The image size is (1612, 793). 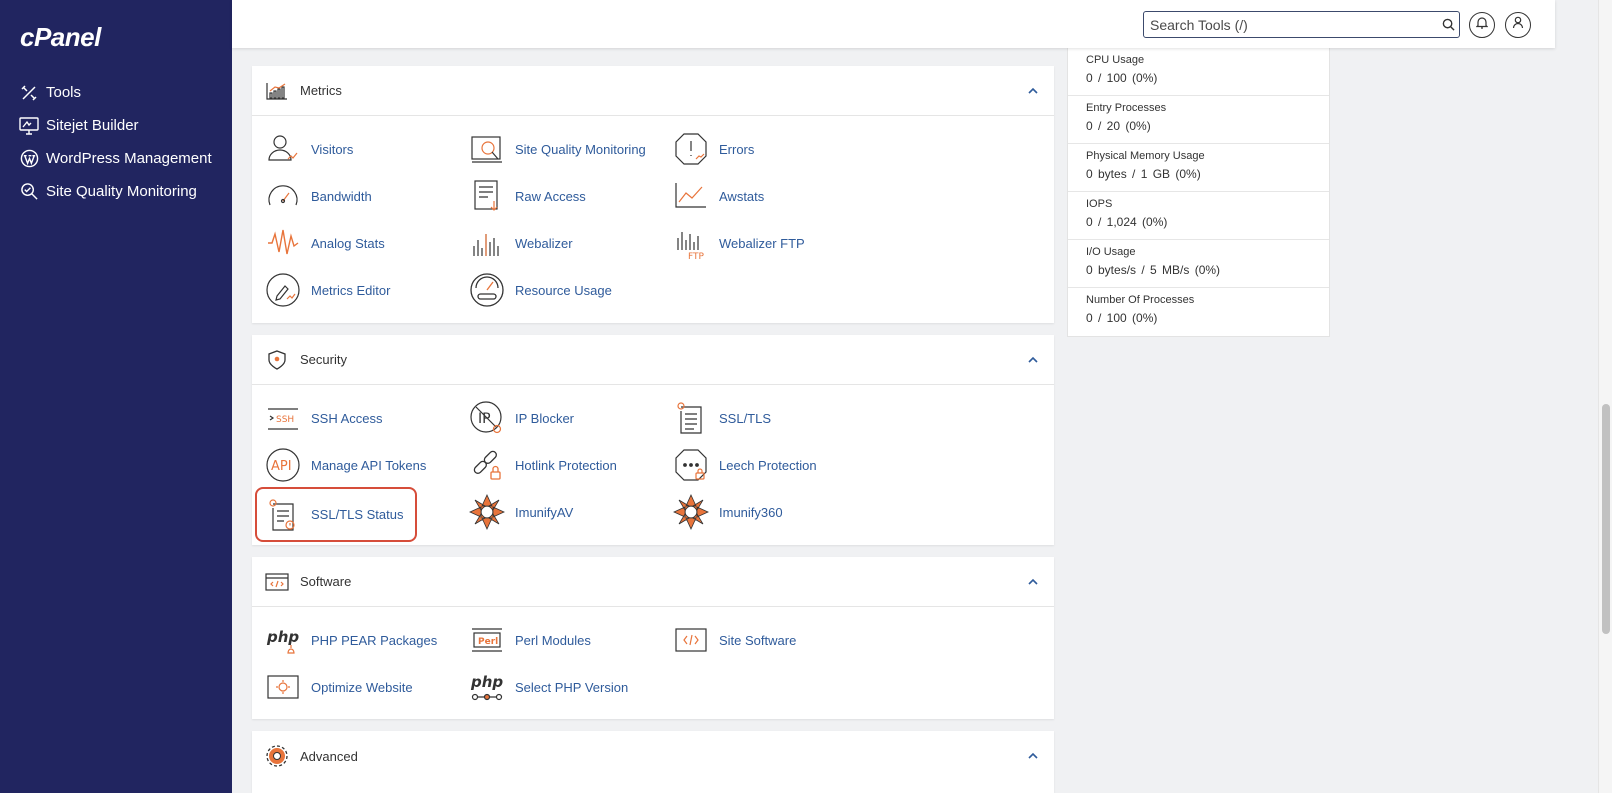 What do you see at coordinates (277, 582) in the screenshot?
I see `software-icon` at bounding box center [277, 582].